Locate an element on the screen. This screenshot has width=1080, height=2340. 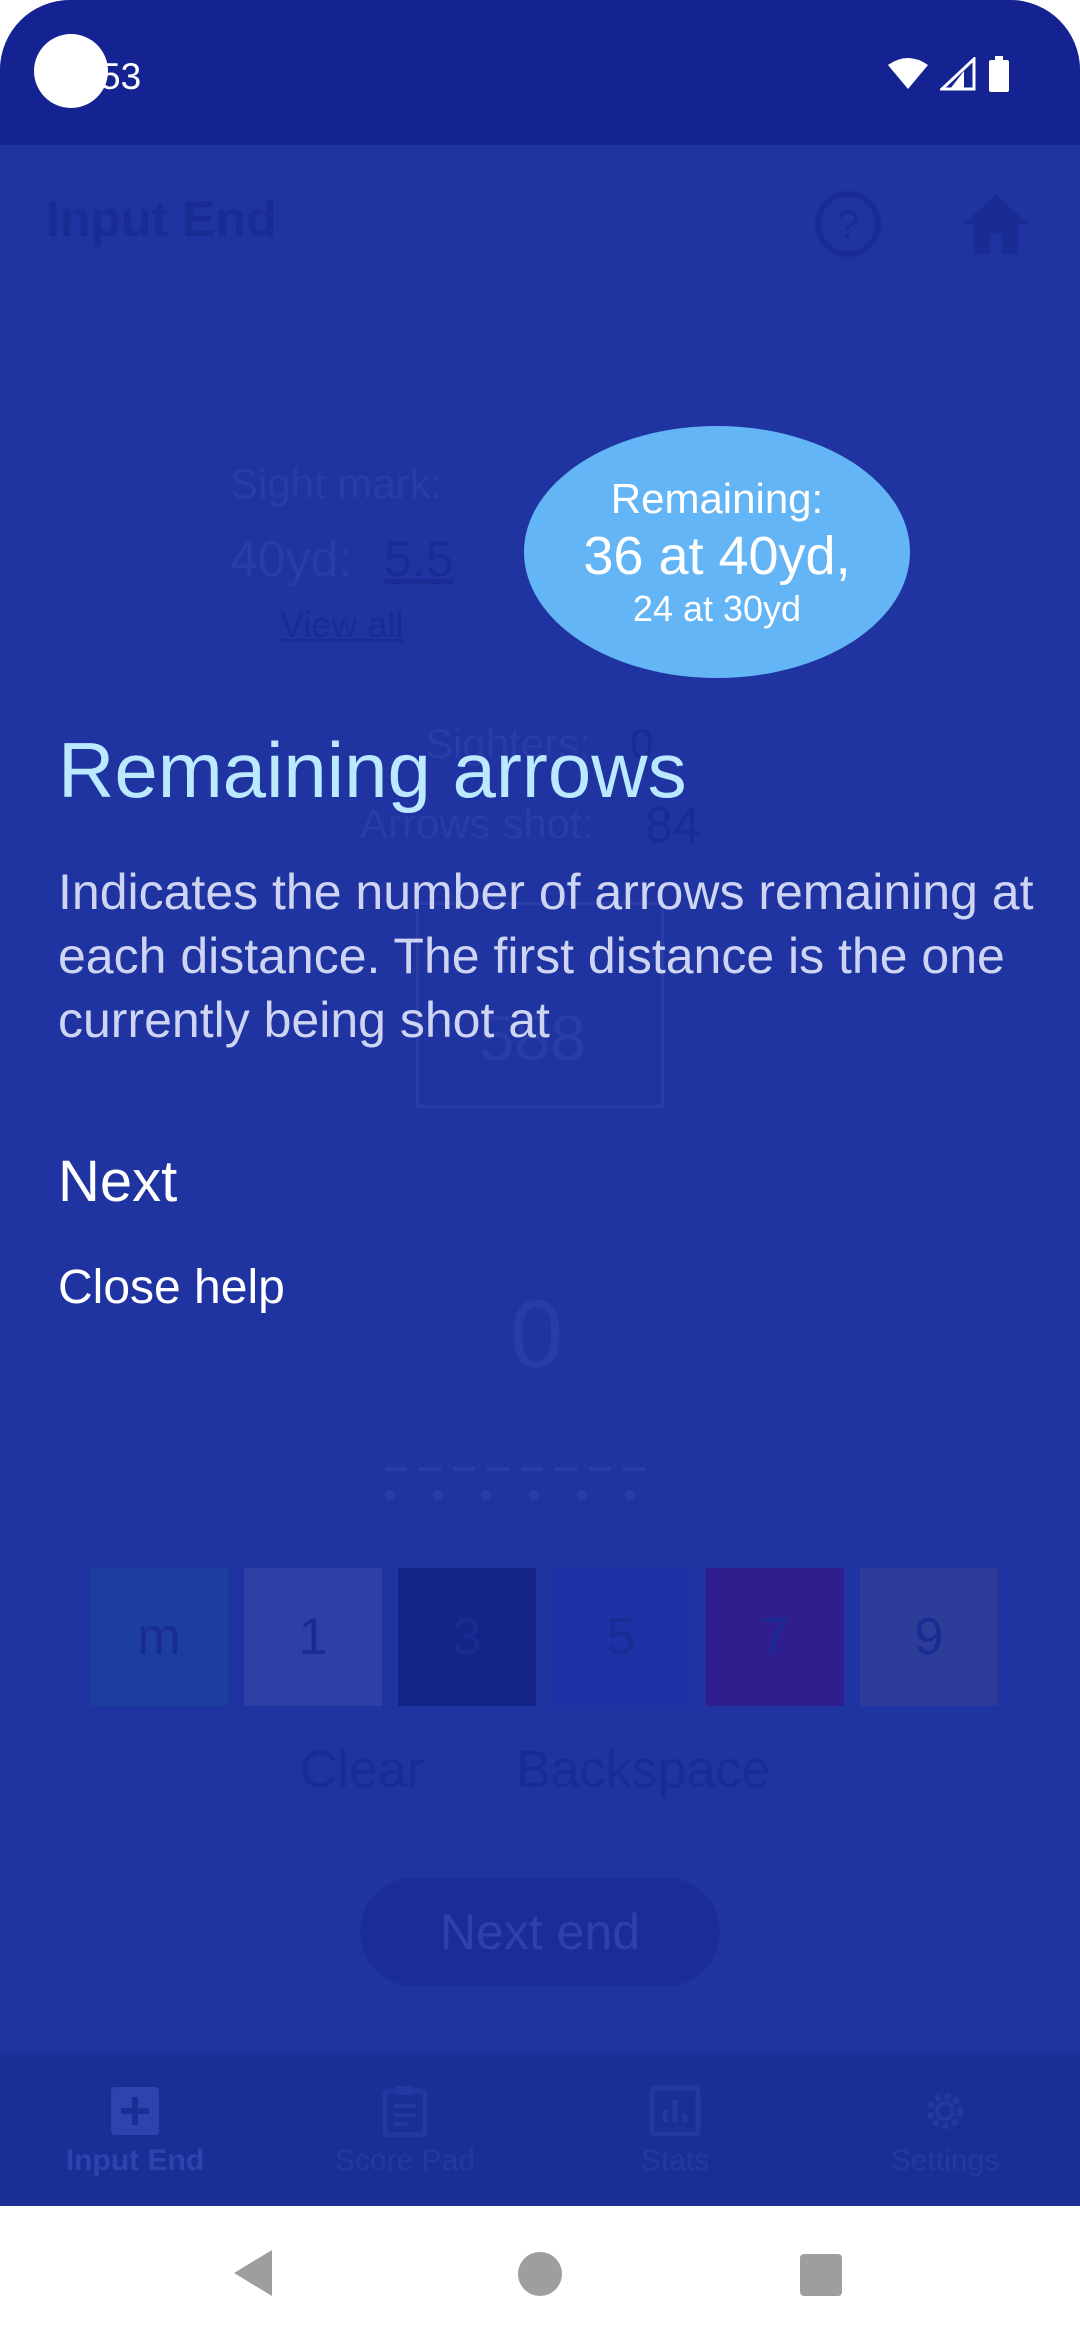
bottom-navigation: Input End Score Pad Stats Settings is located at coordinates (540, 2130).